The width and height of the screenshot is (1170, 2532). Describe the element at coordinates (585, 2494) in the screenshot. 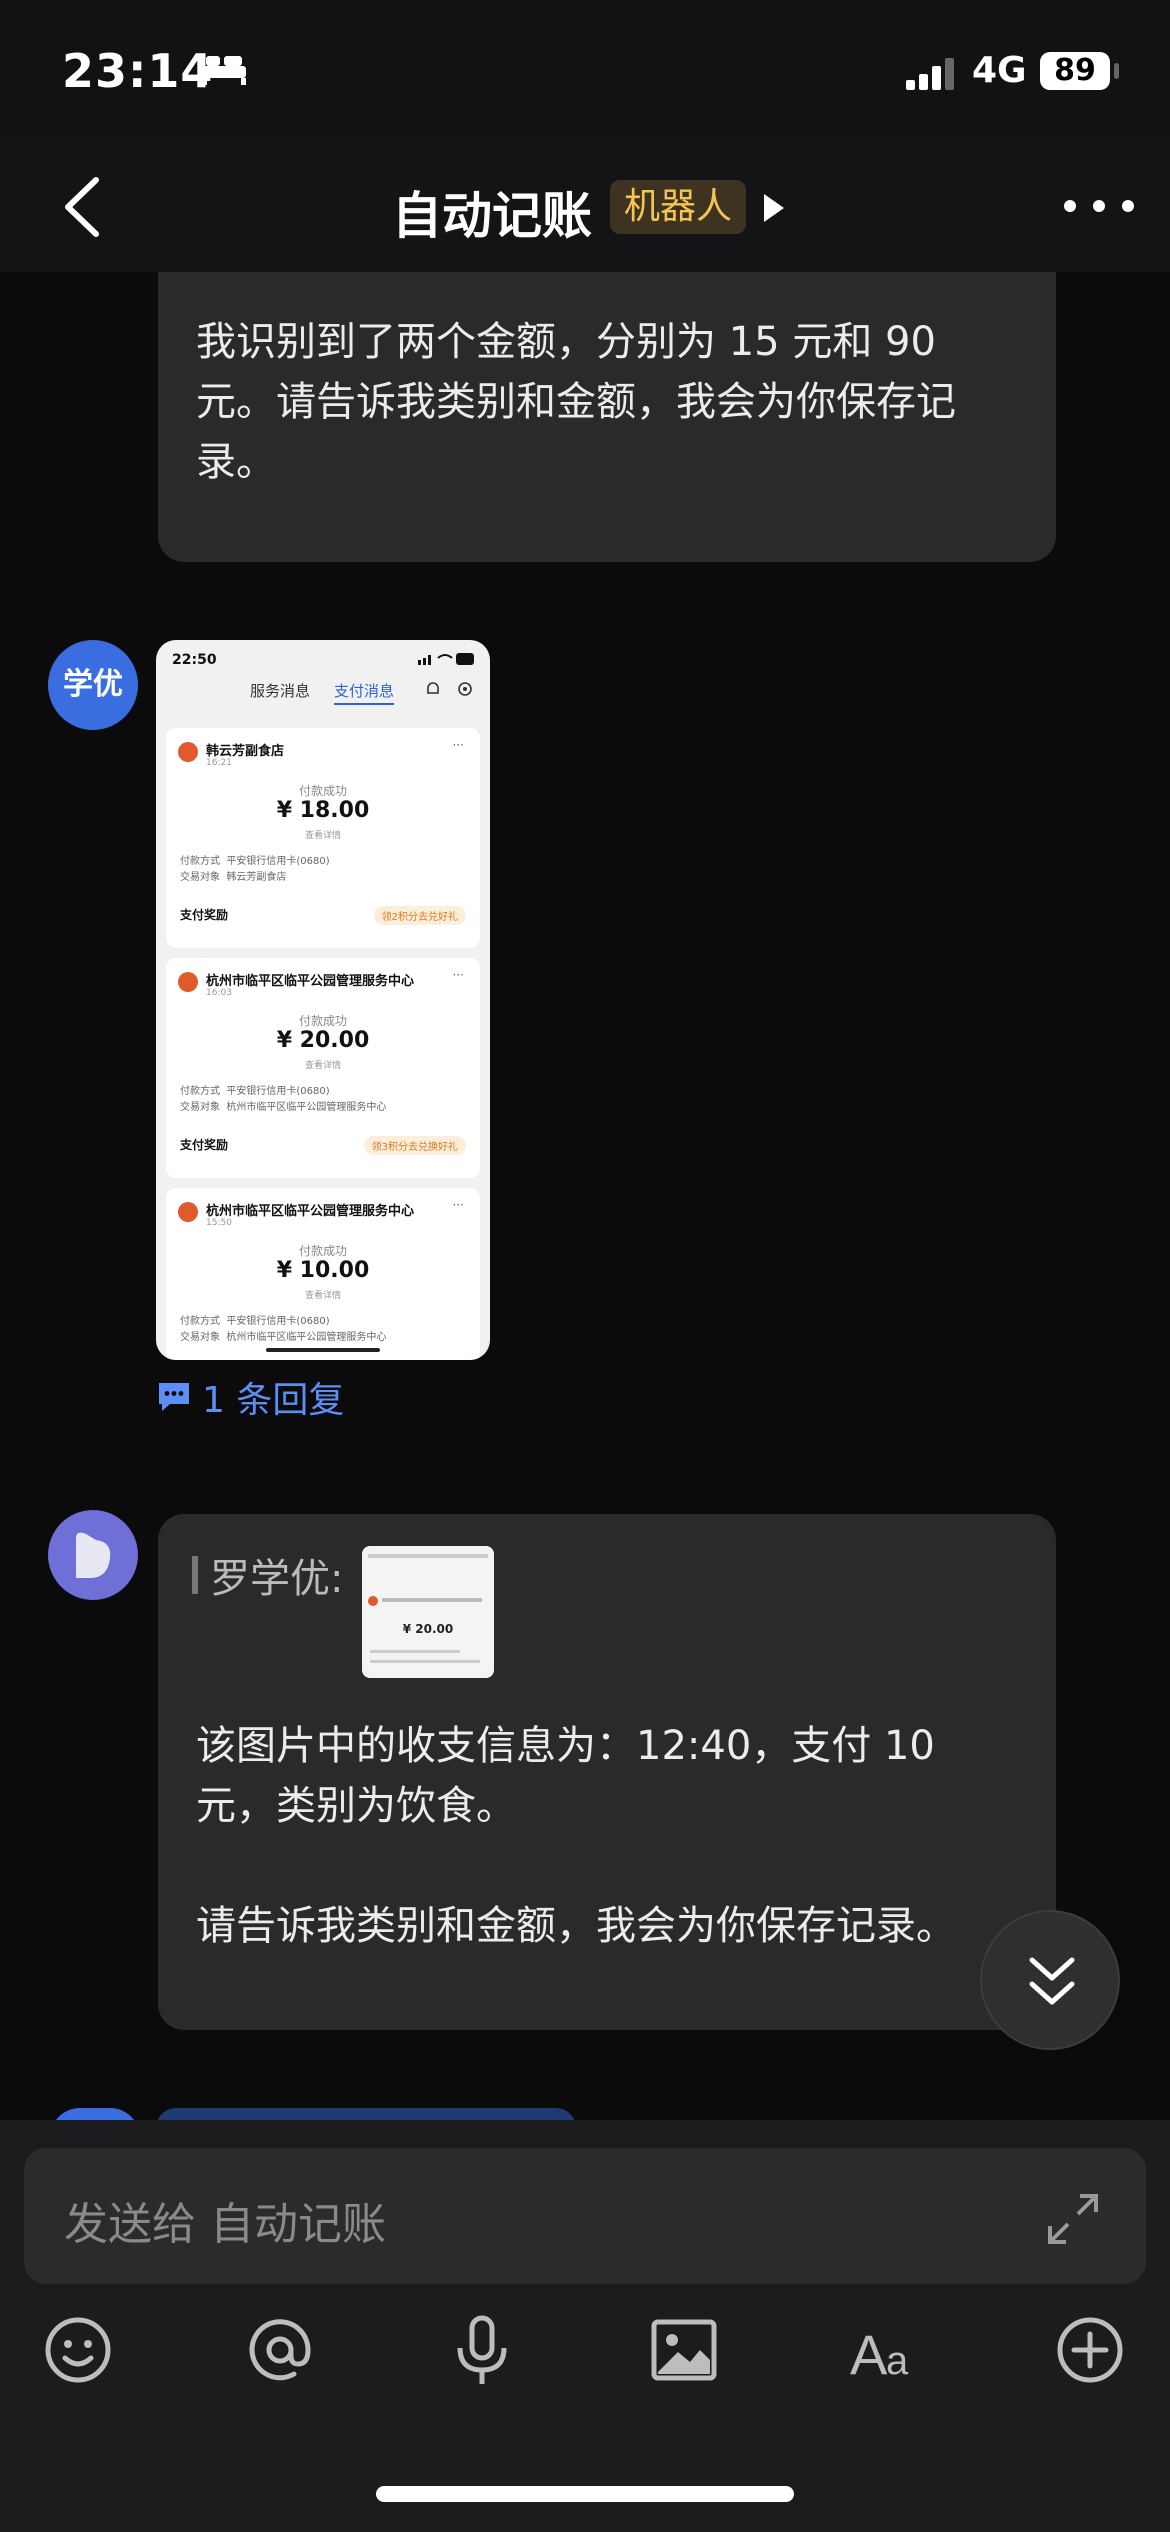

I see `home-indicator` at that location.